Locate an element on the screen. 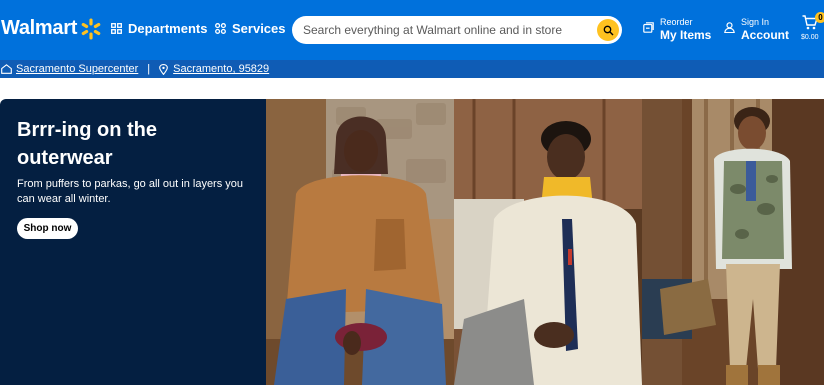 The image size is (824, 385). departments-button: Departments is located at coordinates (159, 28).